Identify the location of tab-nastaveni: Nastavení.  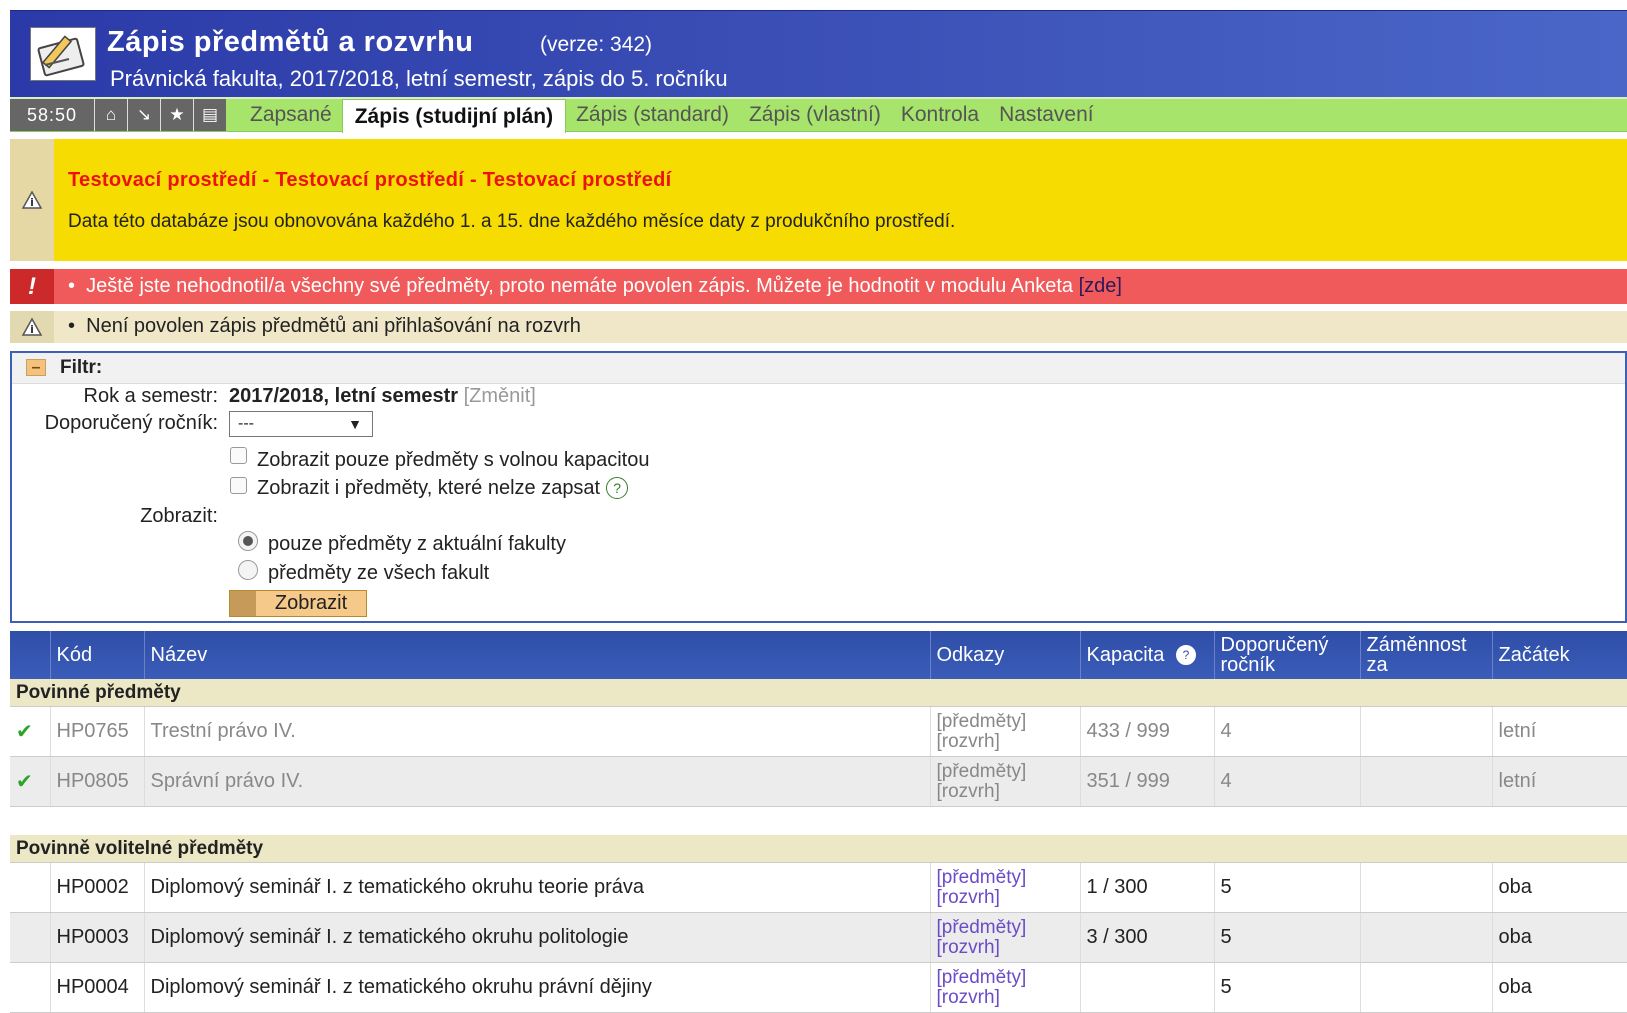
(1046, 115).